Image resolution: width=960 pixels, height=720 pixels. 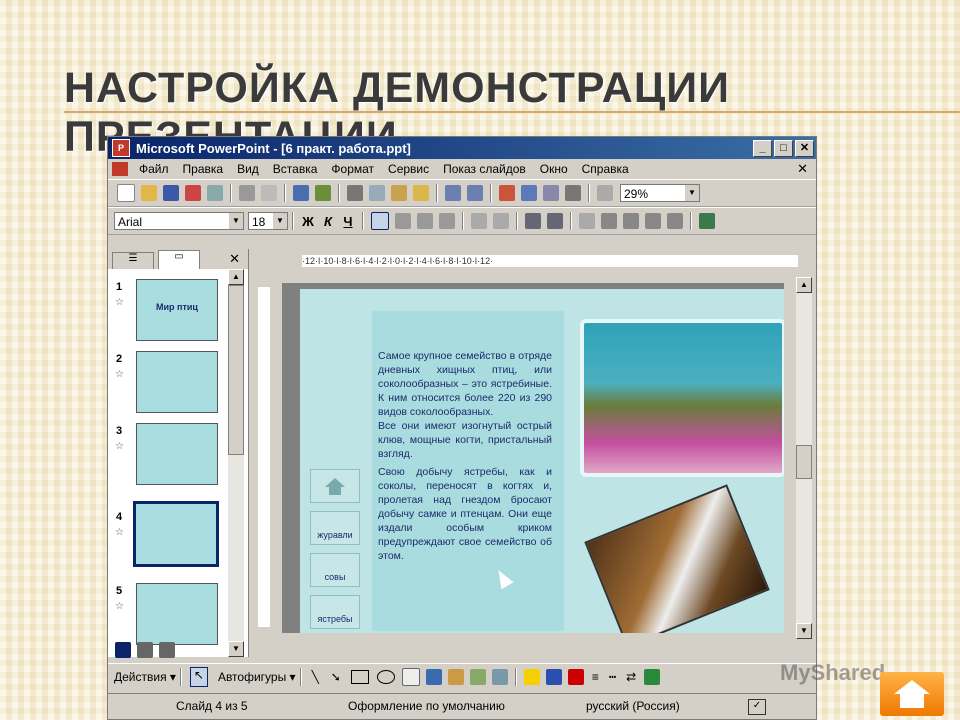 I want to click on align-right-icon, so click(x=425, y=221).